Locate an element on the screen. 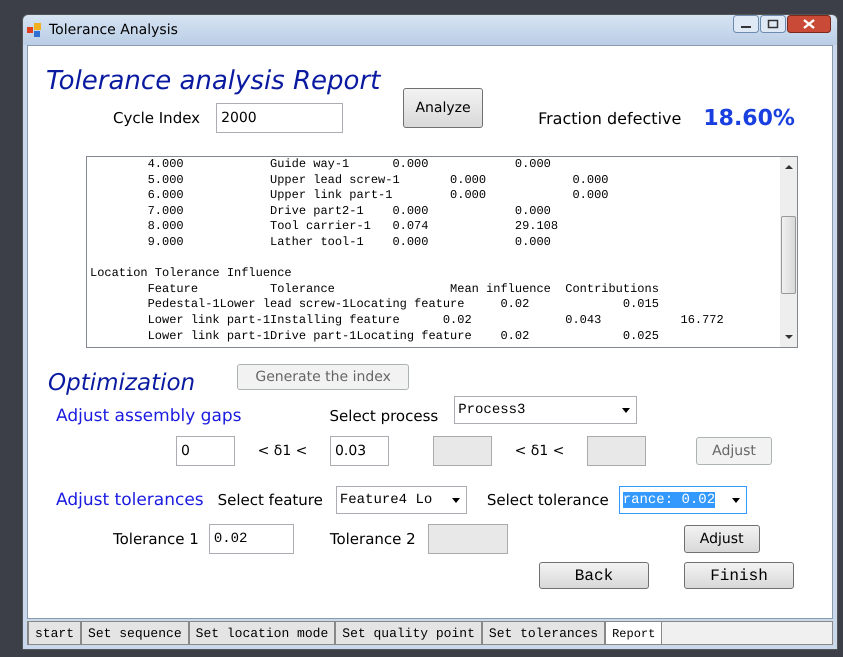  upper-bound-field is located at coordinates (616, 451).